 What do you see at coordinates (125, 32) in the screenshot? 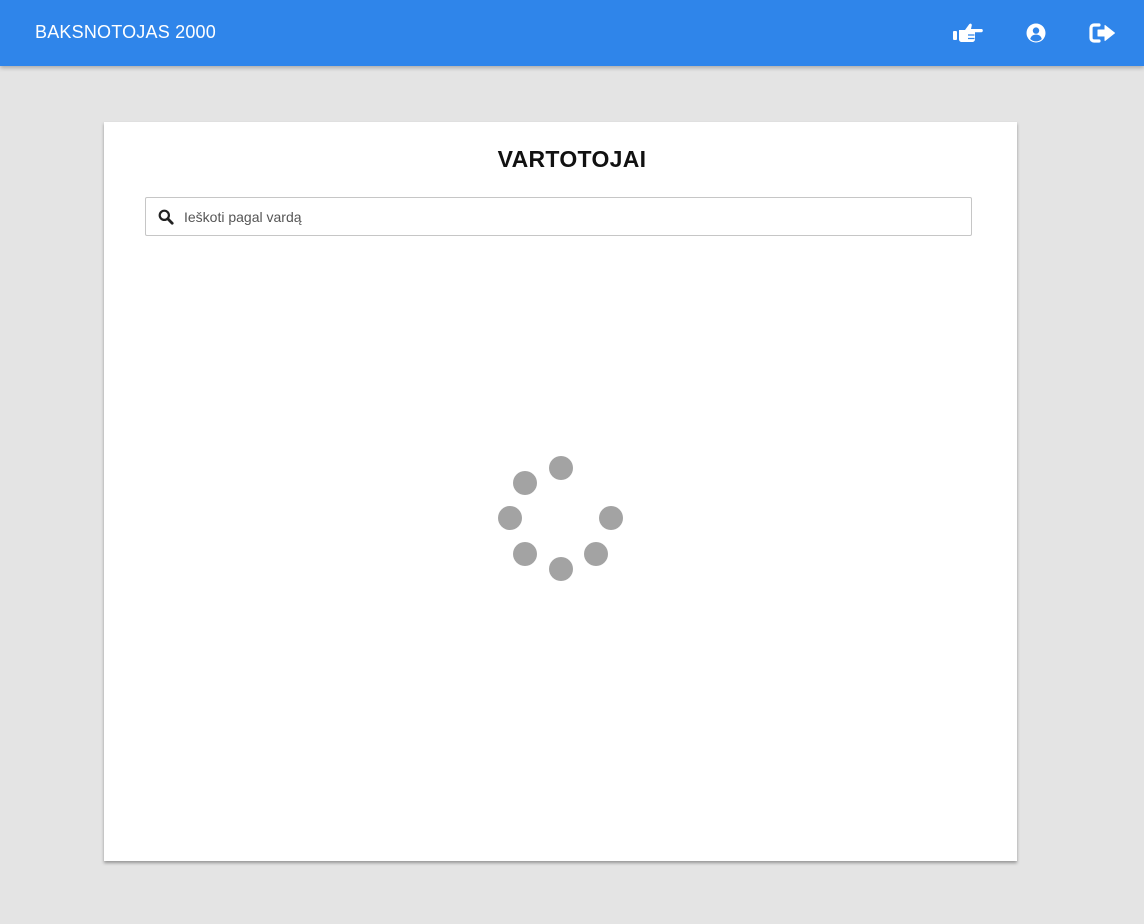
I see `app-title: BAKSNOTOJAS 2000` at bounding box center [125, 32].